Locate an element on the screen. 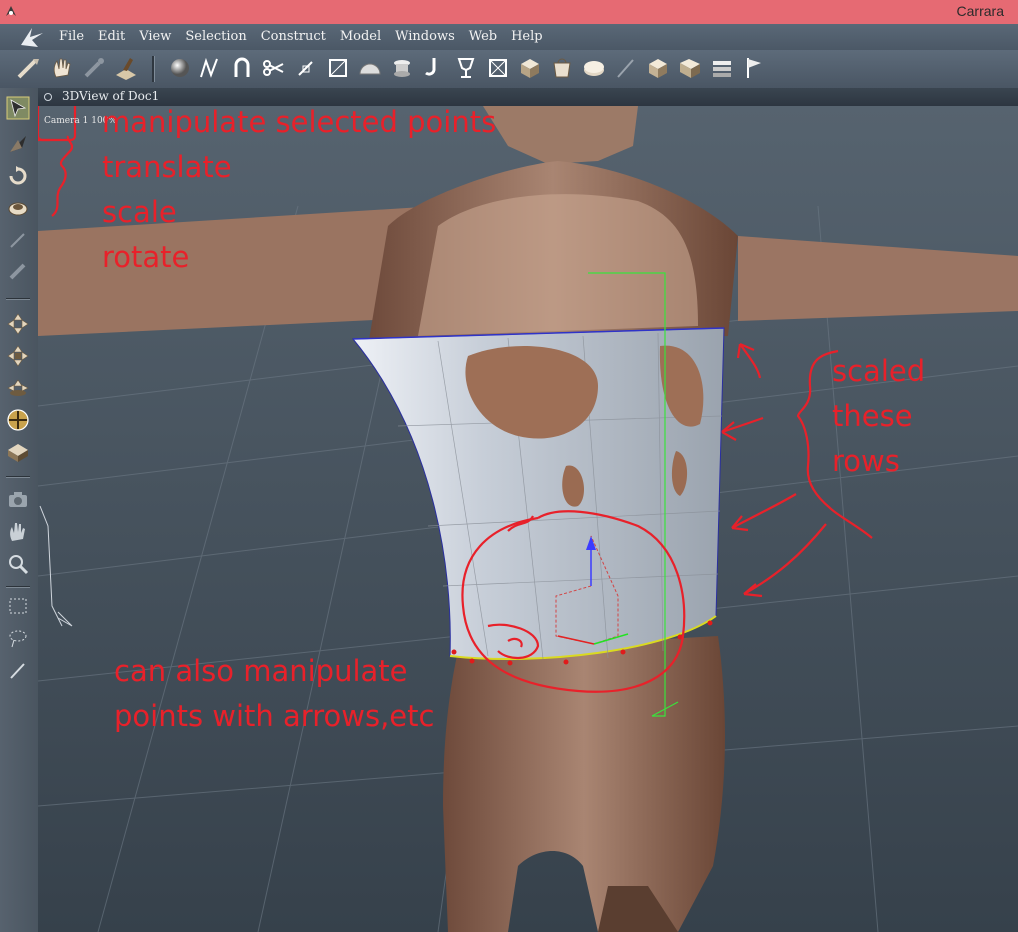 The height and width of the screenshot is (932, 1018). menu-windows: Windows is located at coordinates (425, 37).